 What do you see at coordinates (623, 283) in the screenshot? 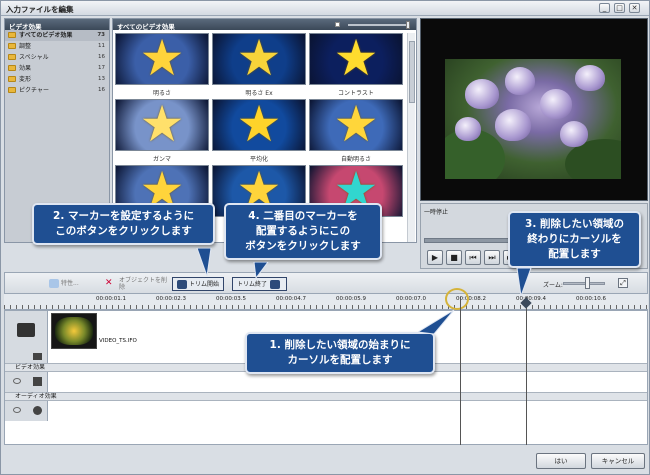
I see `fit-timeline-button: ⤢` at bounding box center [623, 283].